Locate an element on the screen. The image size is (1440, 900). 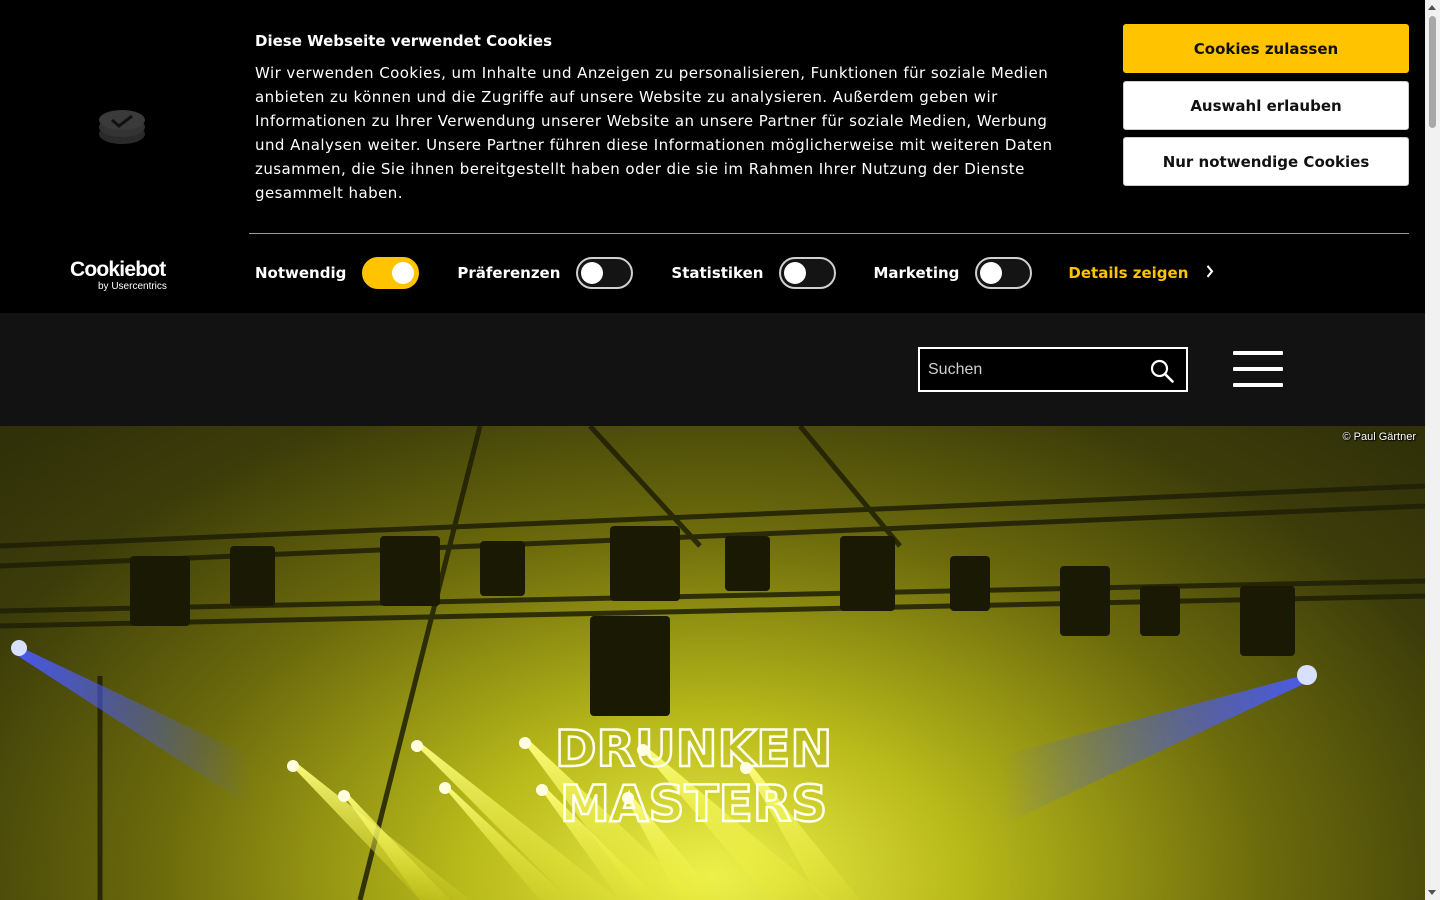
site-header is located at coordinates (712, 369).